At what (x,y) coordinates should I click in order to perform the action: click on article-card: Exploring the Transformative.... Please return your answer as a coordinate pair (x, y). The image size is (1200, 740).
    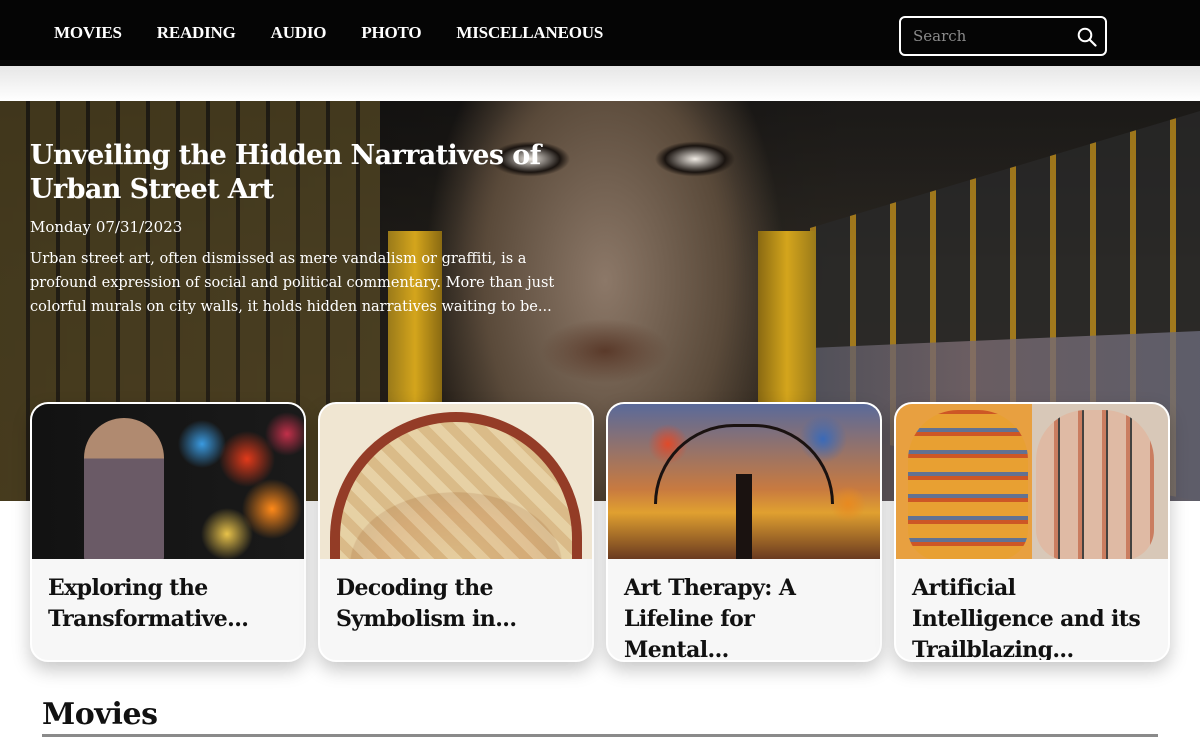
    Looking at the image, I should click on (168, 532).